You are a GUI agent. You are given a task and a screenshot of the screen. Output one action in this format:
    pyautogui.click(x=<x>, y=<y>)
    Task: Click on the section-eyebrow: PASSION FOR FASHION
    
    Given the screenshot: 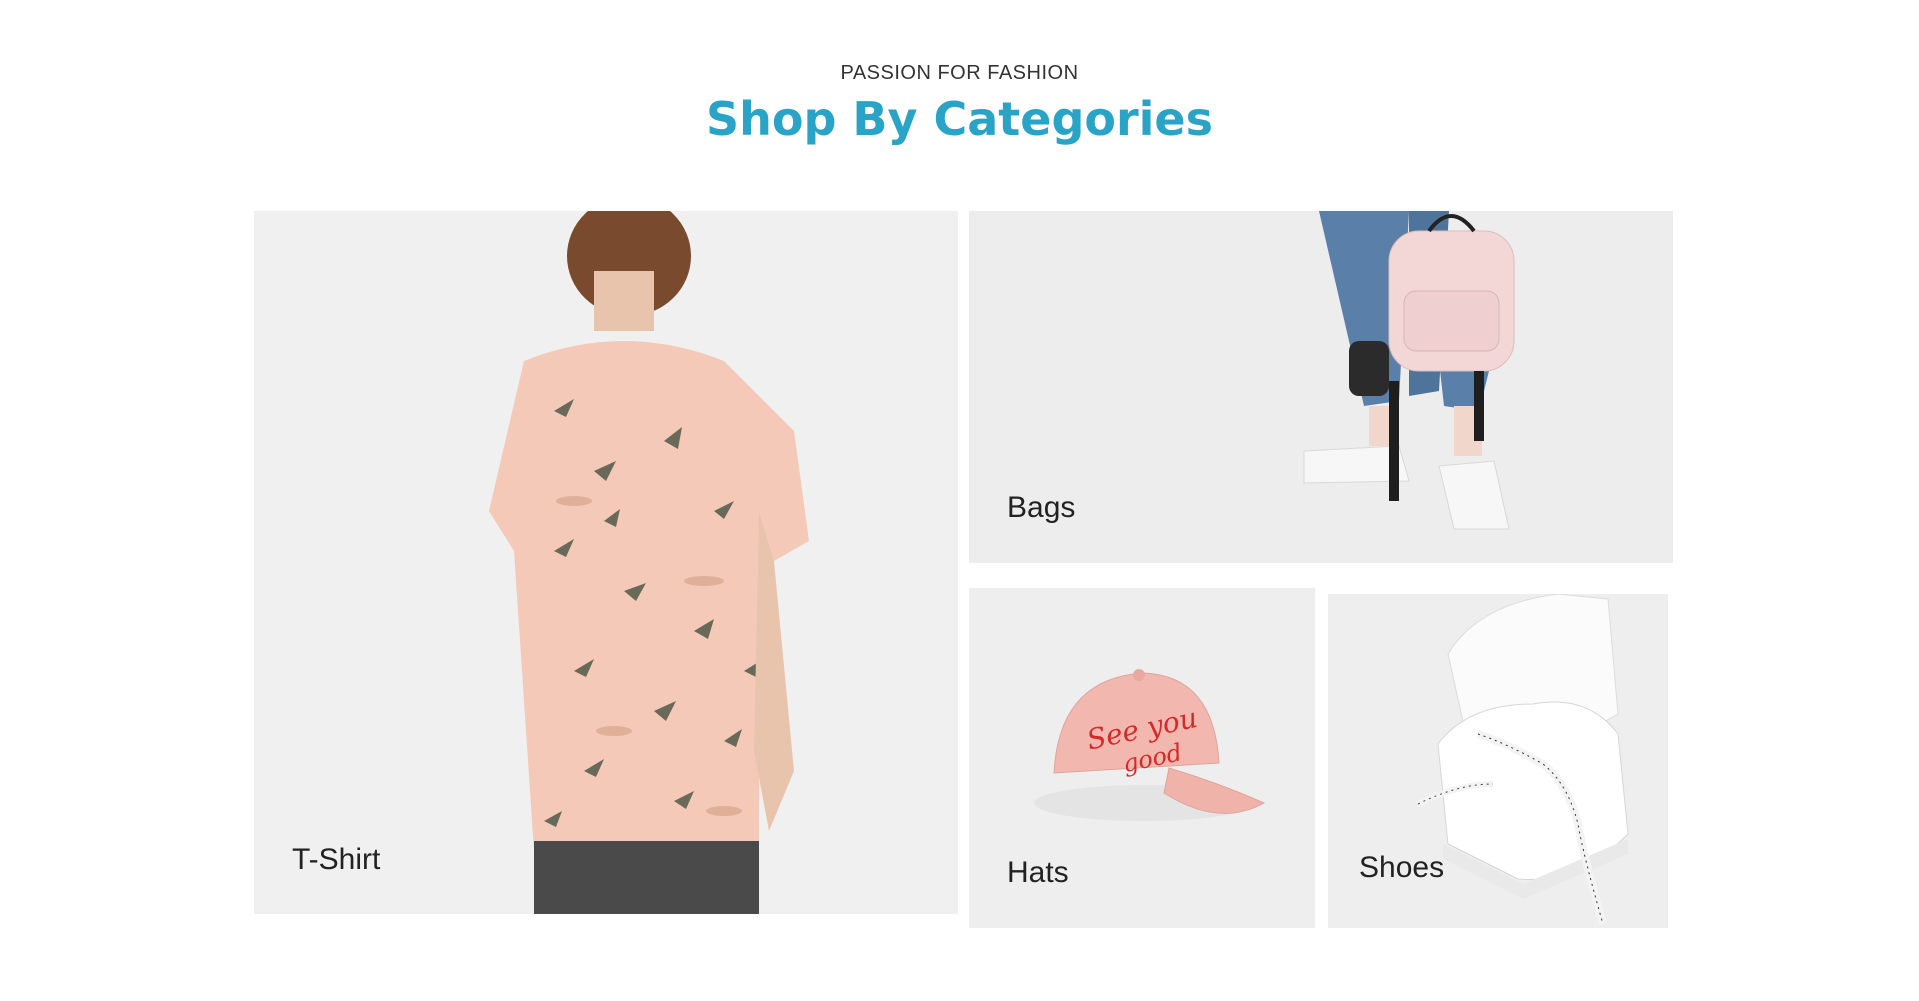 What is the action you would take?
    pyautogui.click(x=959, y=73)
    